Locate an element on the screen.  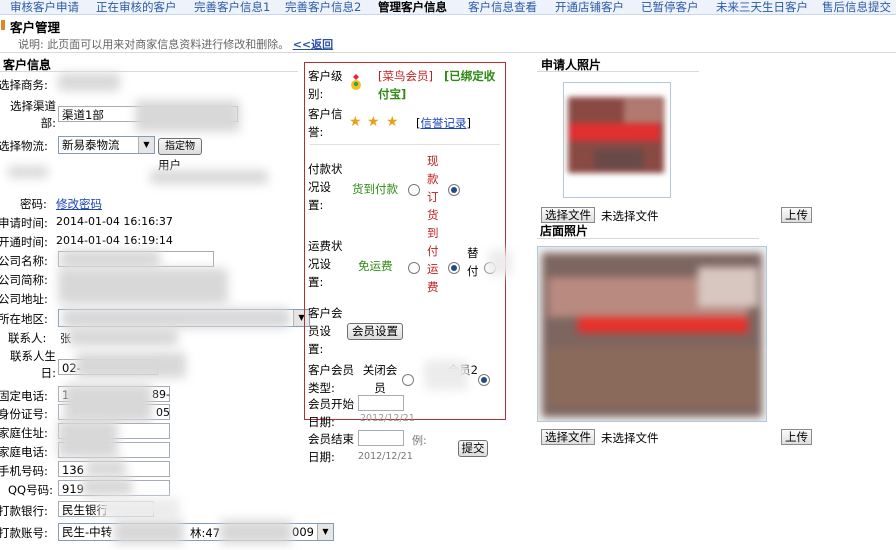
region-redacted is located at coordinates (176, 318).